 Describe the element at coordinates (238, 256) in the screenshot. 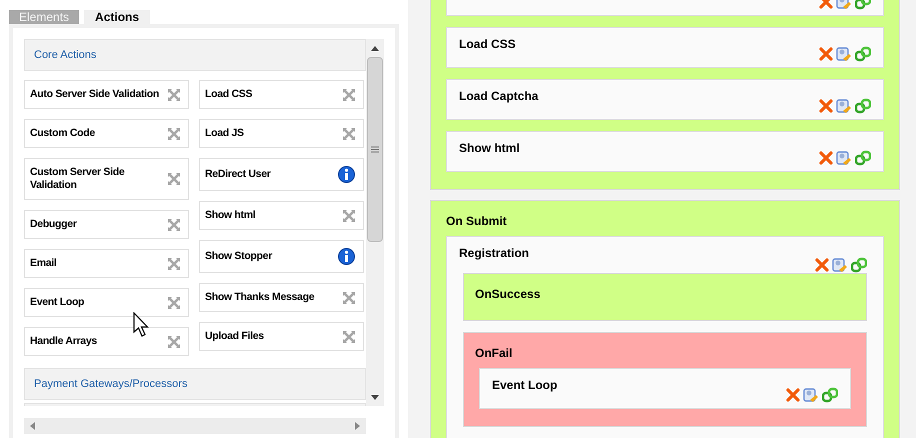

I see `action-label: Show Stopper` at that location.